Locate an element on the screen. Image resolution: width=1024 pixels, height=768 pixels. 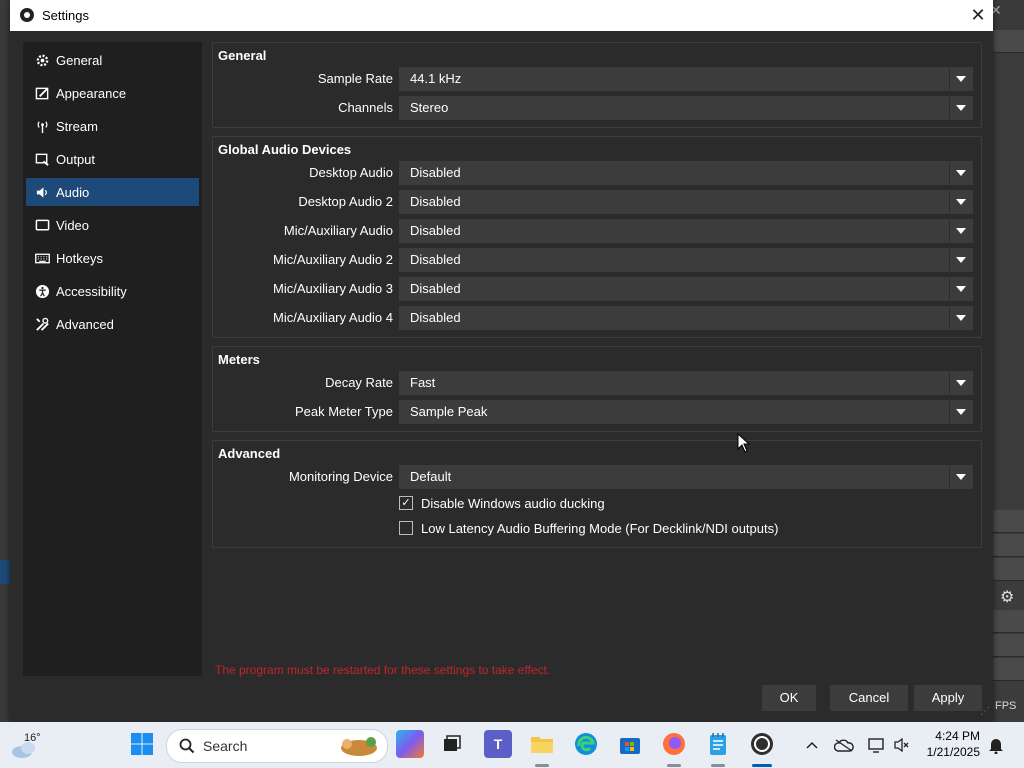
channels-label: Channels is located at coordinates (365, 107).